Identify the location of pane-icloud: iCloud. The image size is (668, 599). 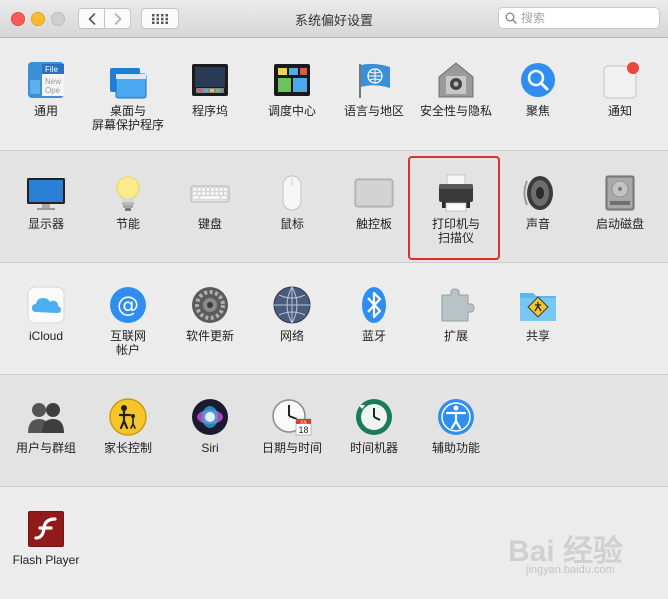
(46, 314).